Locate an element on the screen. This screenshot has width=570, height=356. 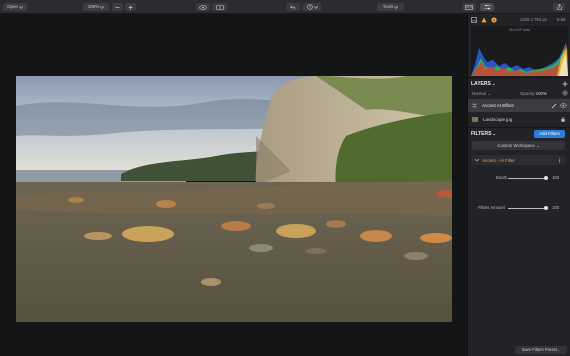
add-filters-button: Add Filters is located at coordinates (549, 134).